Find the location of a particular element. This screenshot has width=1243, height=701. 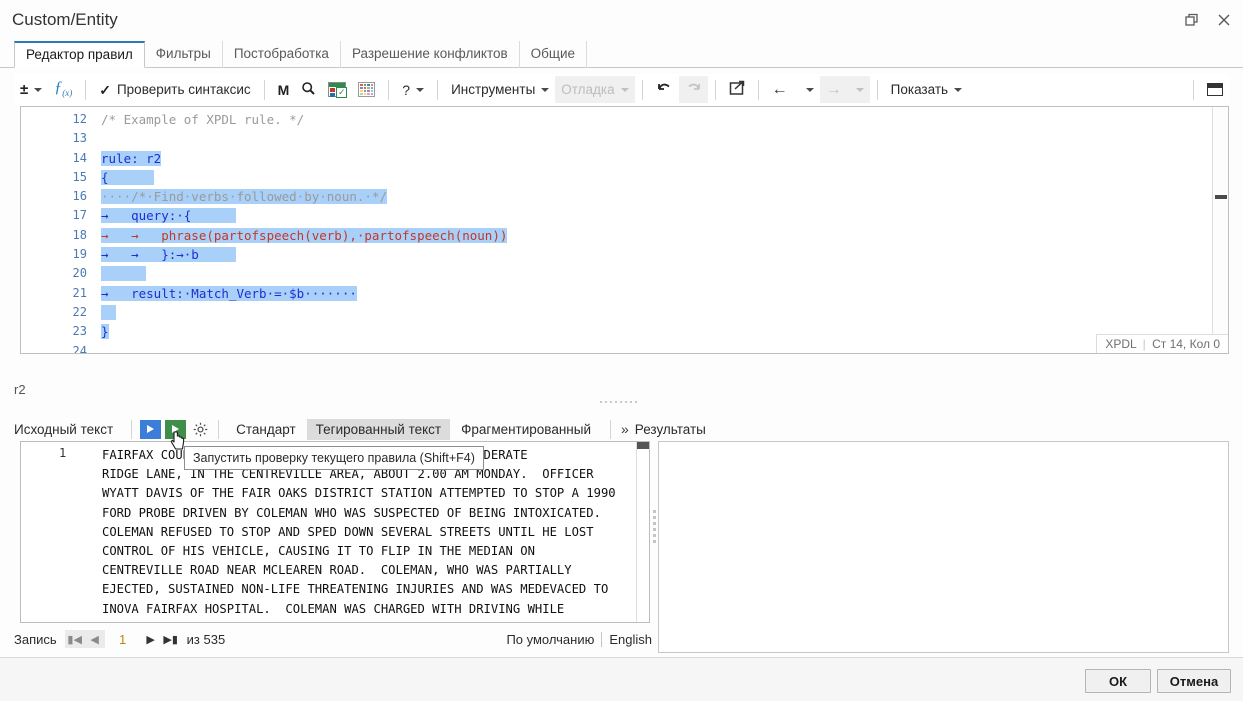

color-grid-button is located at coordinates (366, 89).